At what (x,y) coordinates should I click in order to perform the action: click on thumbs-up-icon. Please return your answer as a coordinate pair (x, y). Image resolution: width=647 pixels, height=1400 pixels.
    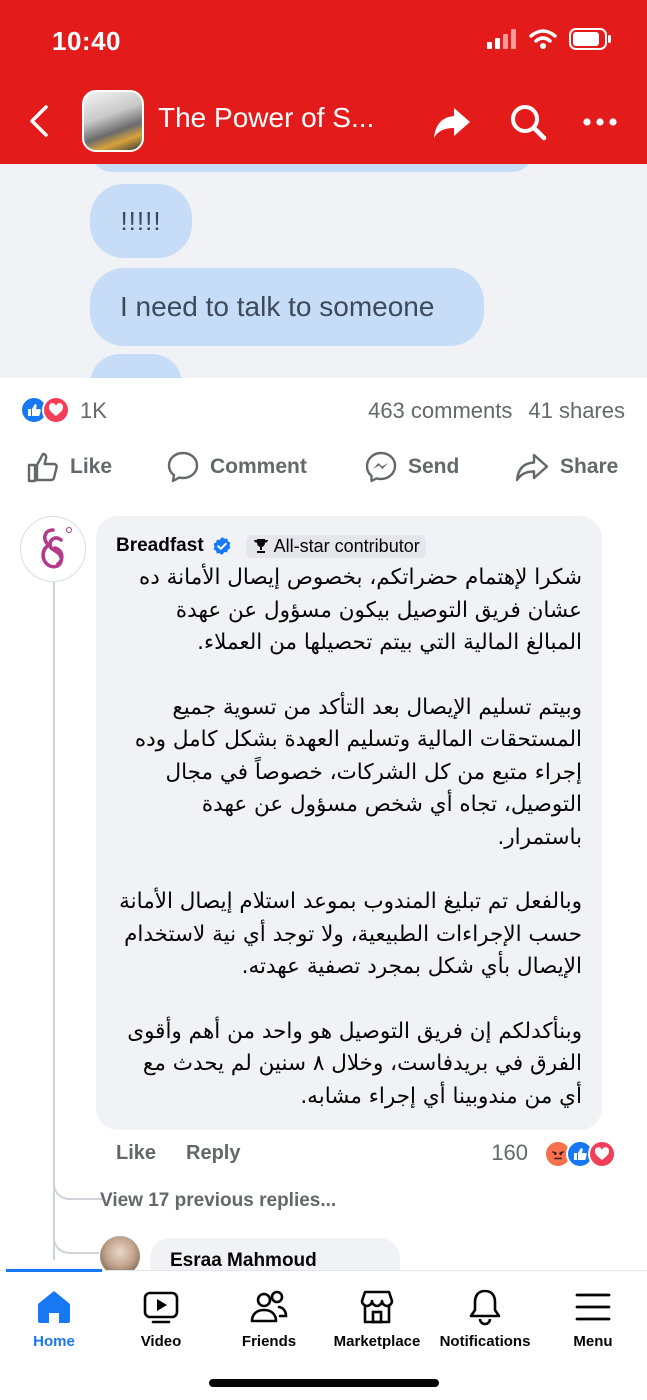
    Looking at the image, I should click on (42, 467).